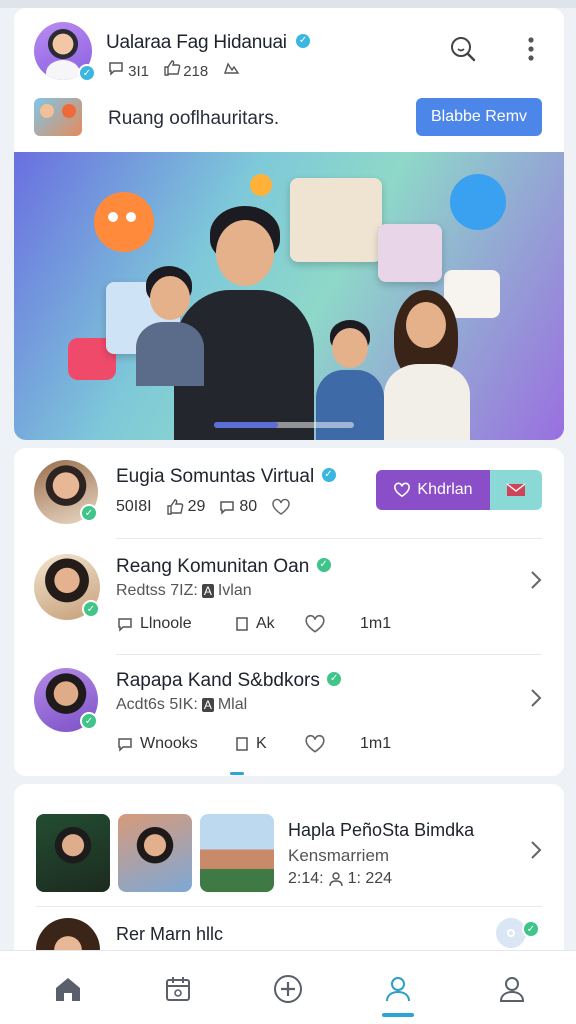 Image resolution: width=576 pixels, height=1024 pixels. I want to click on mail-icon, so click(516, 490).